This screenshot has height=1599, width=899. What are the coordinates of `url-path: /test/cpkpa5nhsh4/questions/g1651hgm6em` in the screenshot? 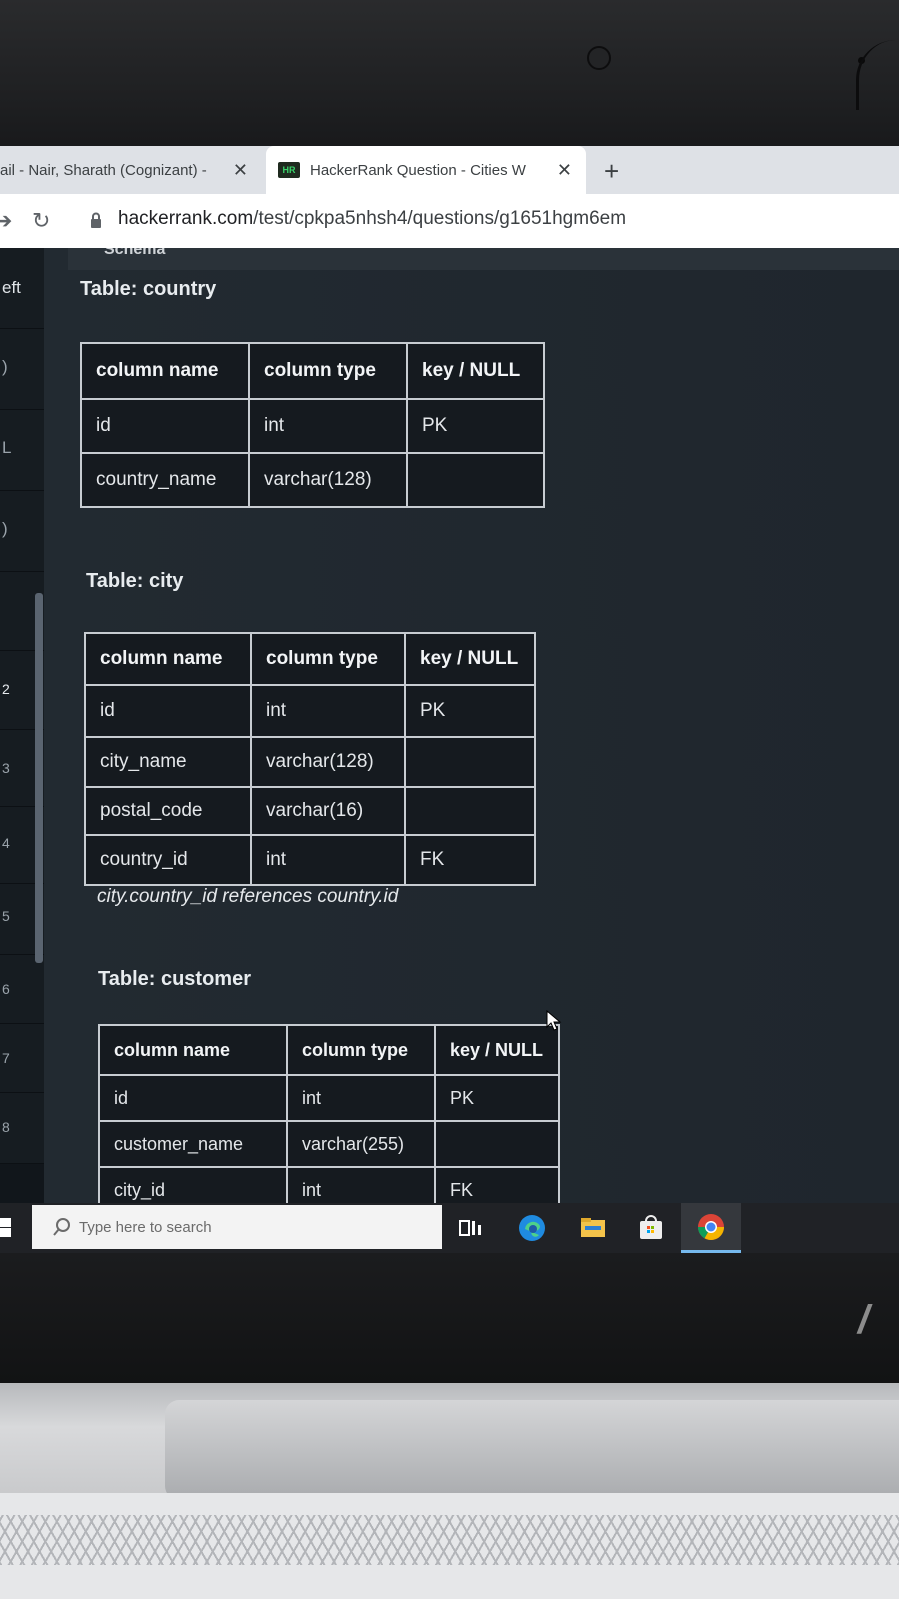 It's located at (440, 218).